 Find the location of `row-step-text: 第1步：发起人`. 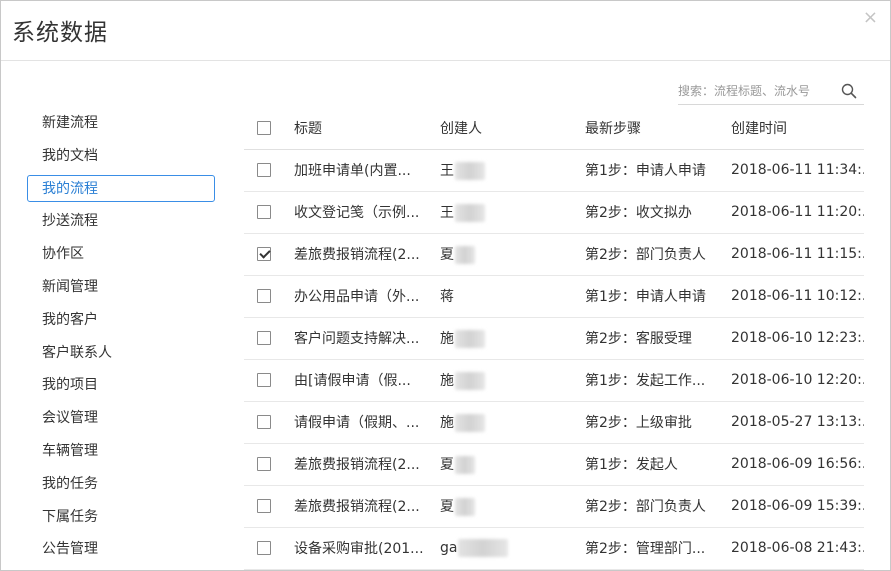

row-step-text: 第1步：发起人 is located at coordinates (631, 465).